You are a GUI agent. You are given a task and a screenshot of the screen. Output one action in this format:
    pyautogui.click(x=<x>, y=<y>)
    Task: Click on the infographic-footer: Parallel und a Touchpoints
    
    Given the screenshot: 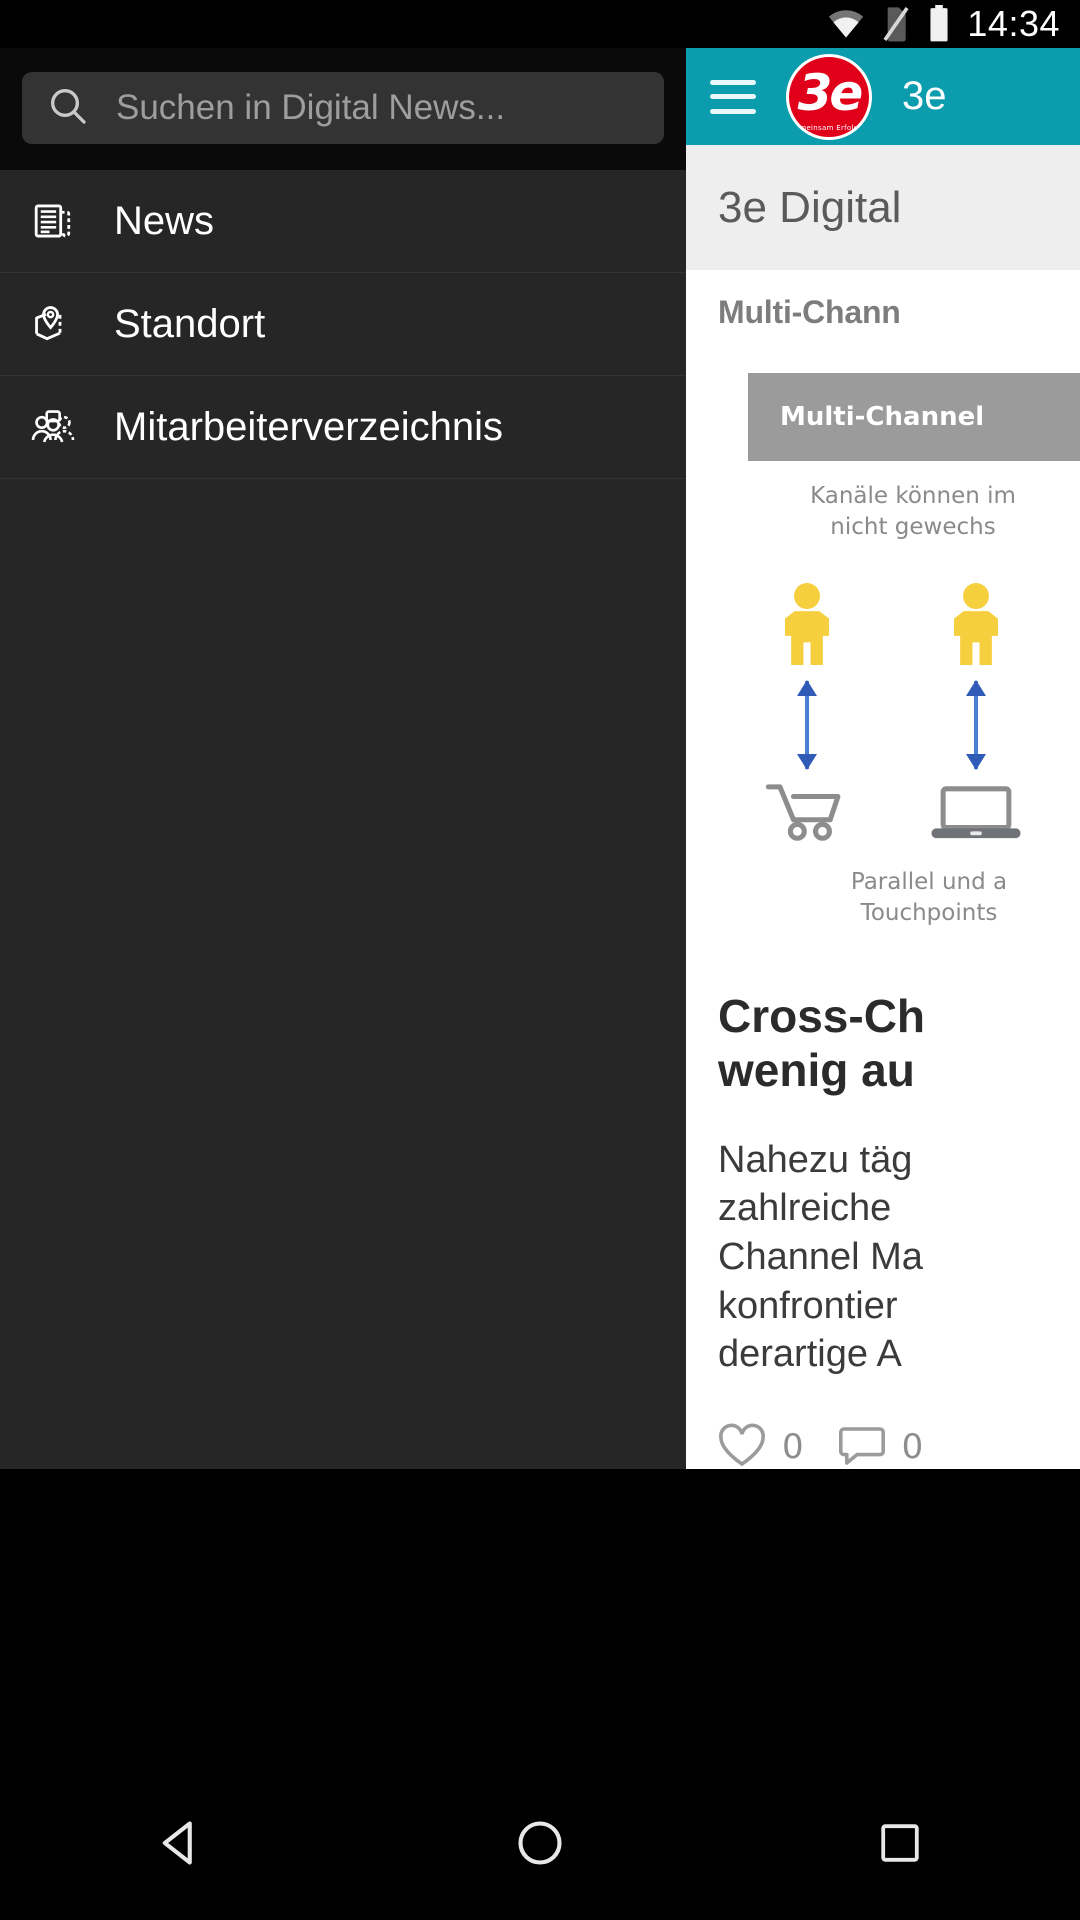 What is the action you would take?
    pyautogui.click(x=929, y=898)
    